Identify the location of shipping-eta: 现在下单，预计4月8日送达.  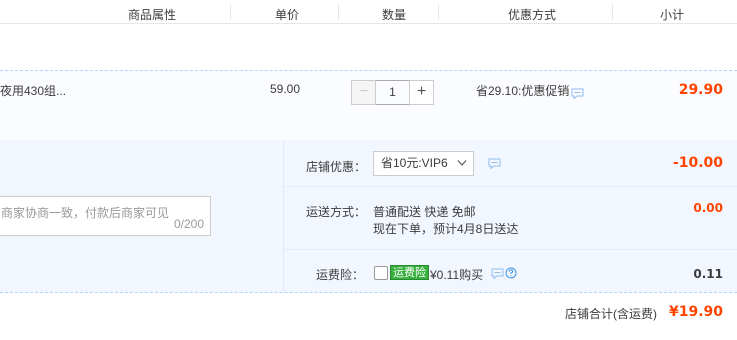
(446, 229).